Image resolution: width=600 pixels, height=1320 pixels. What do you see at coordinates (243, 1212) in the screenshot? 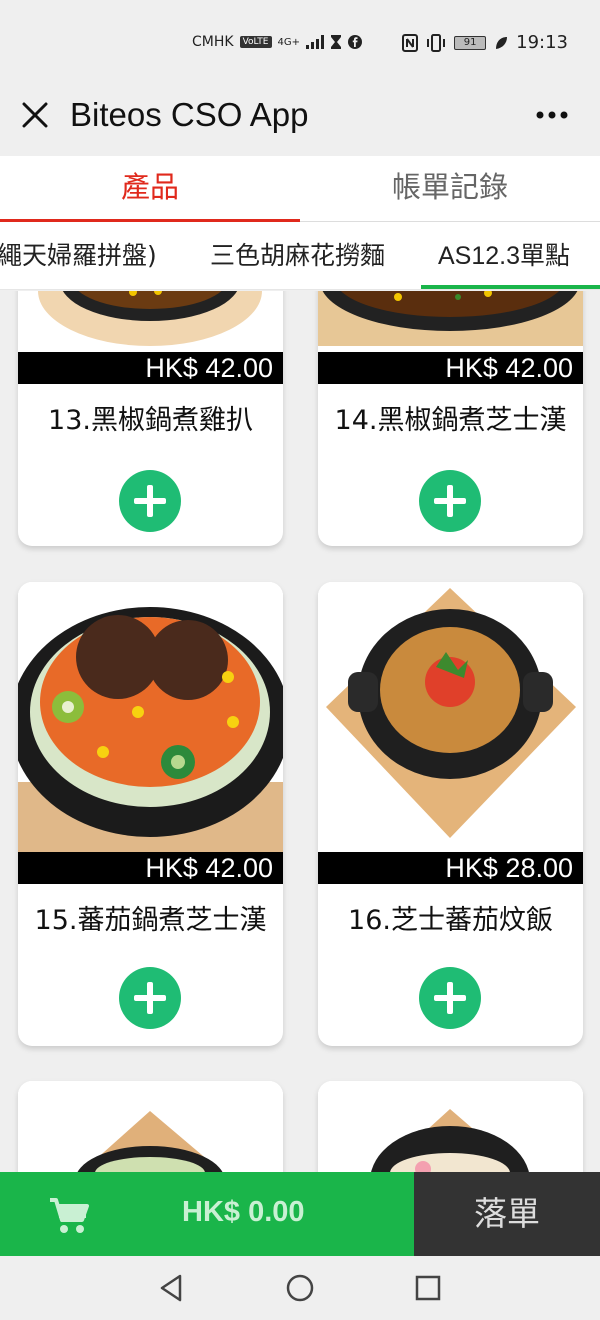
I see `cart-total: HK$ 0.00` at bounding box center [243, 1212].